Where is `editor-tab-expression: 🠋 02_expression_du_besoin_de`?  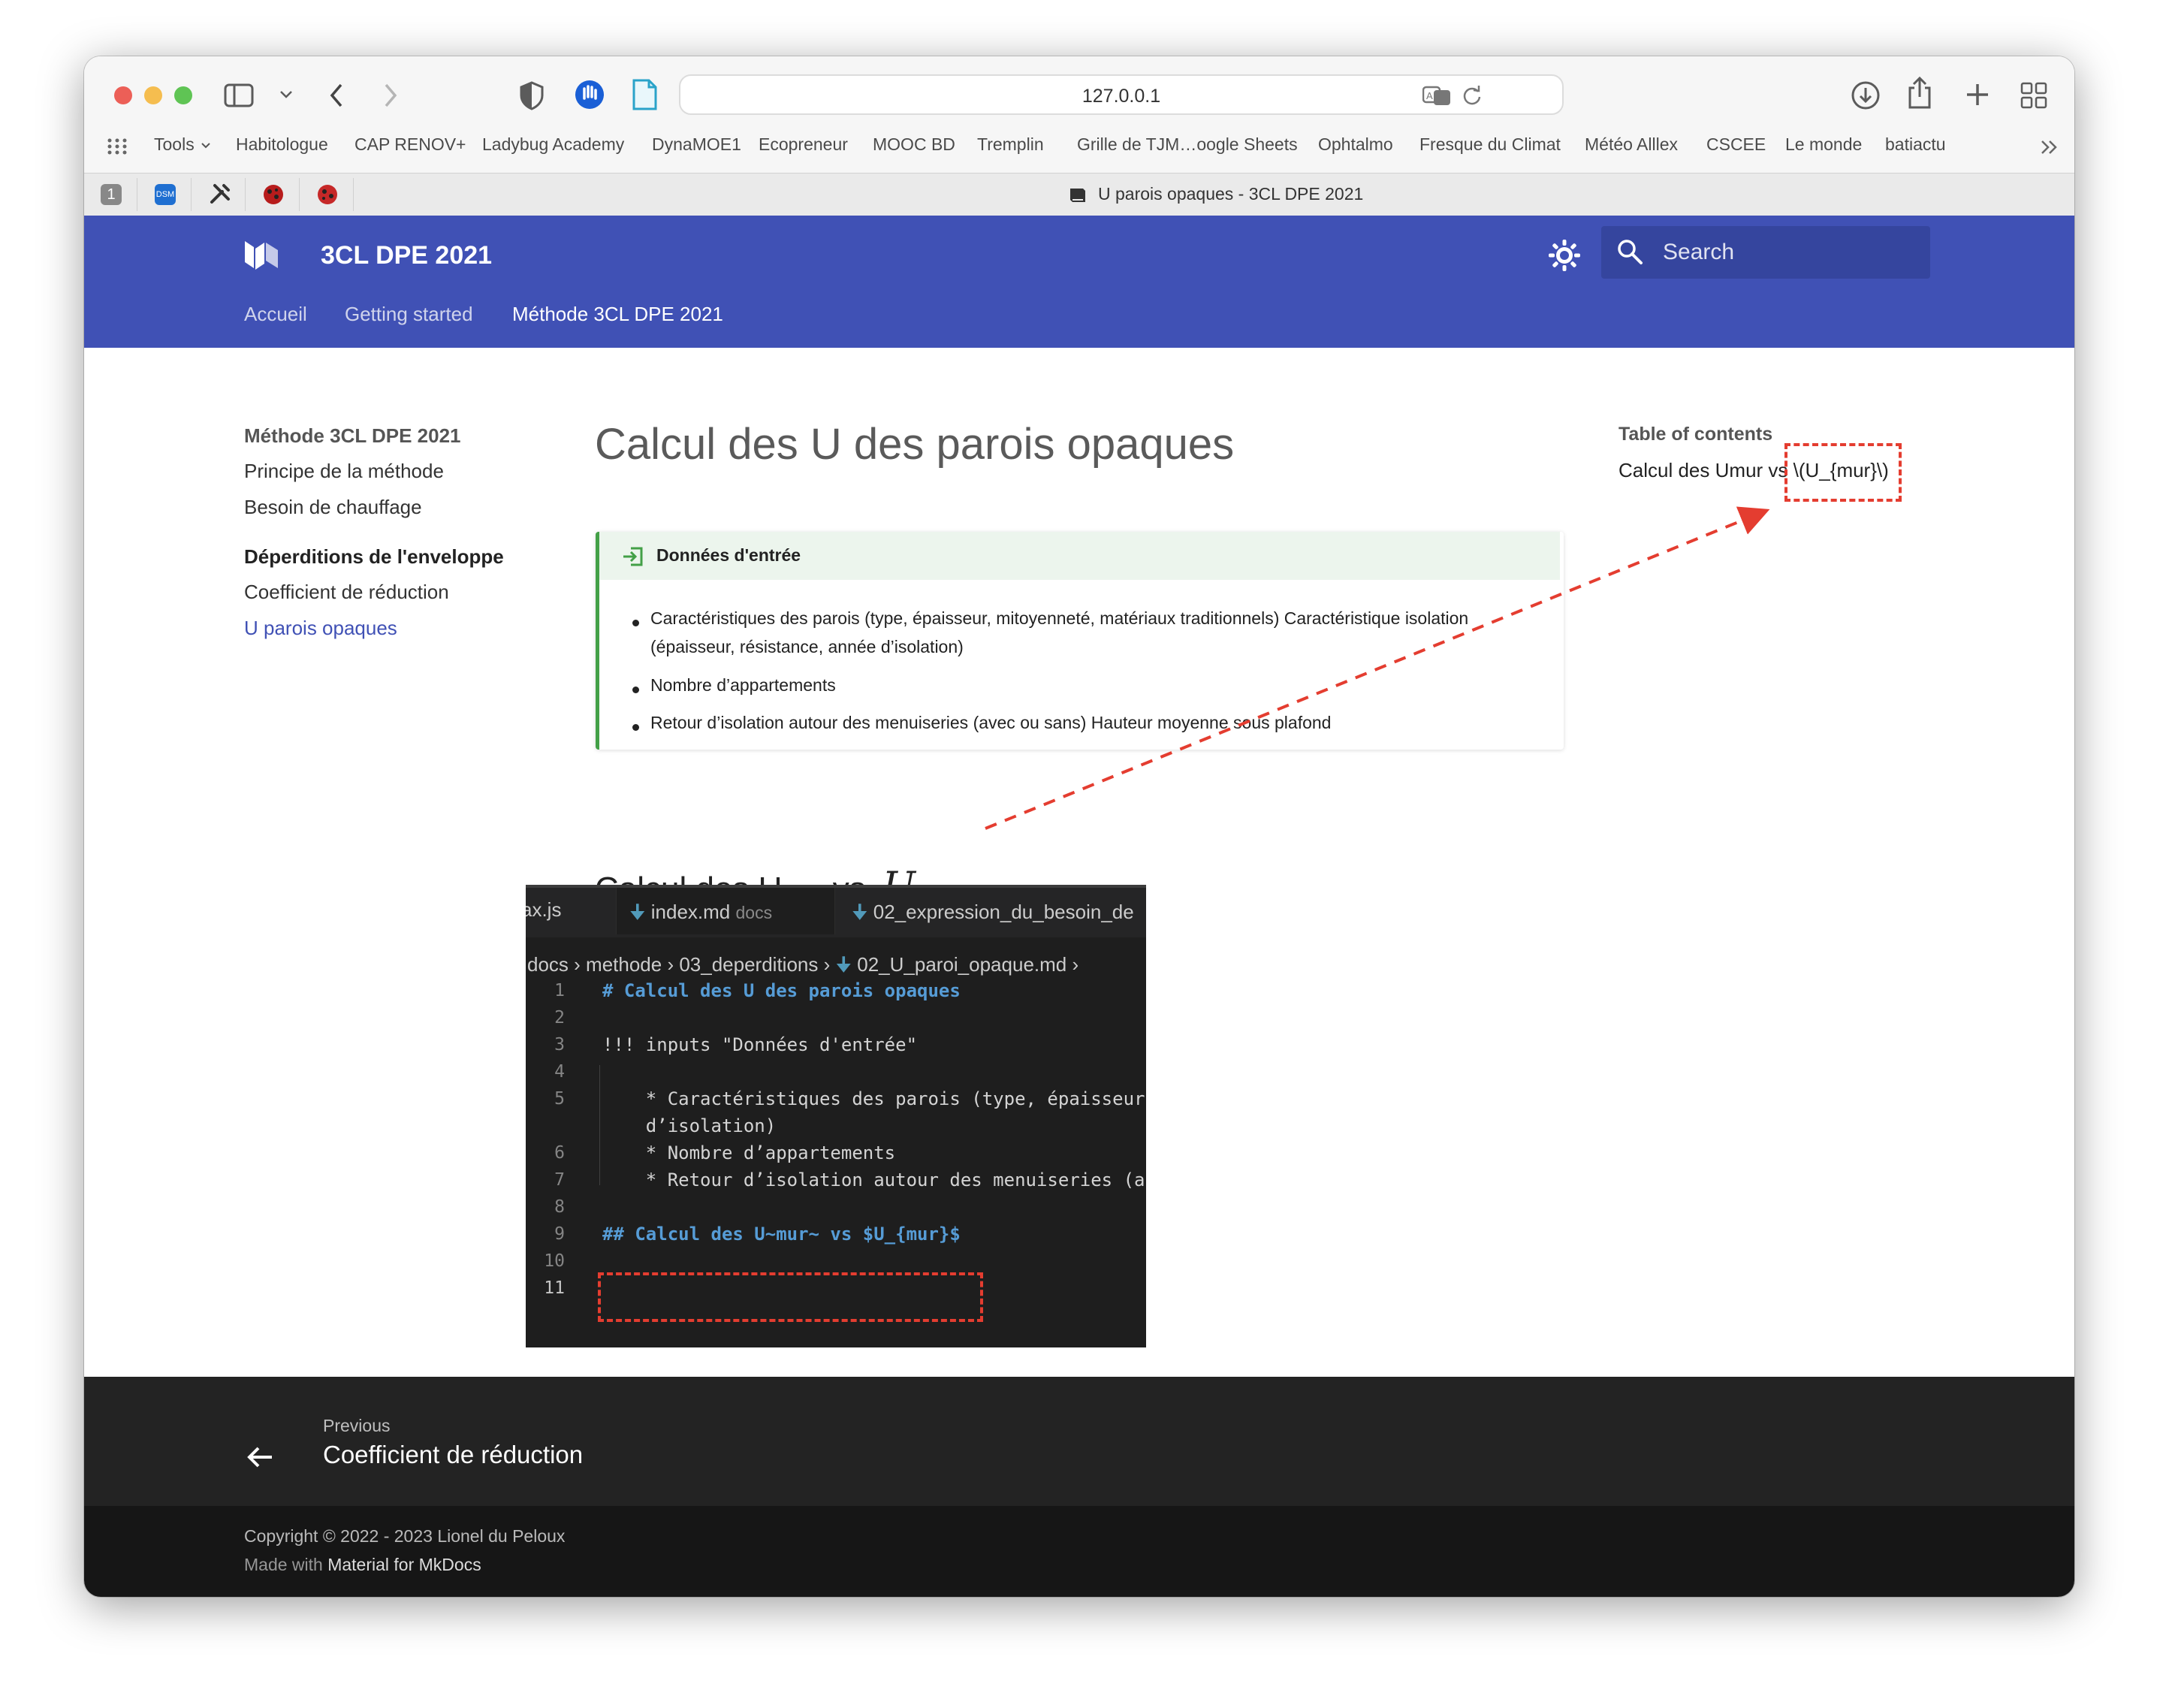
editor-tab-expression: 🠋 02_expression_du_besoin_de is located at coordinates (993, 914).